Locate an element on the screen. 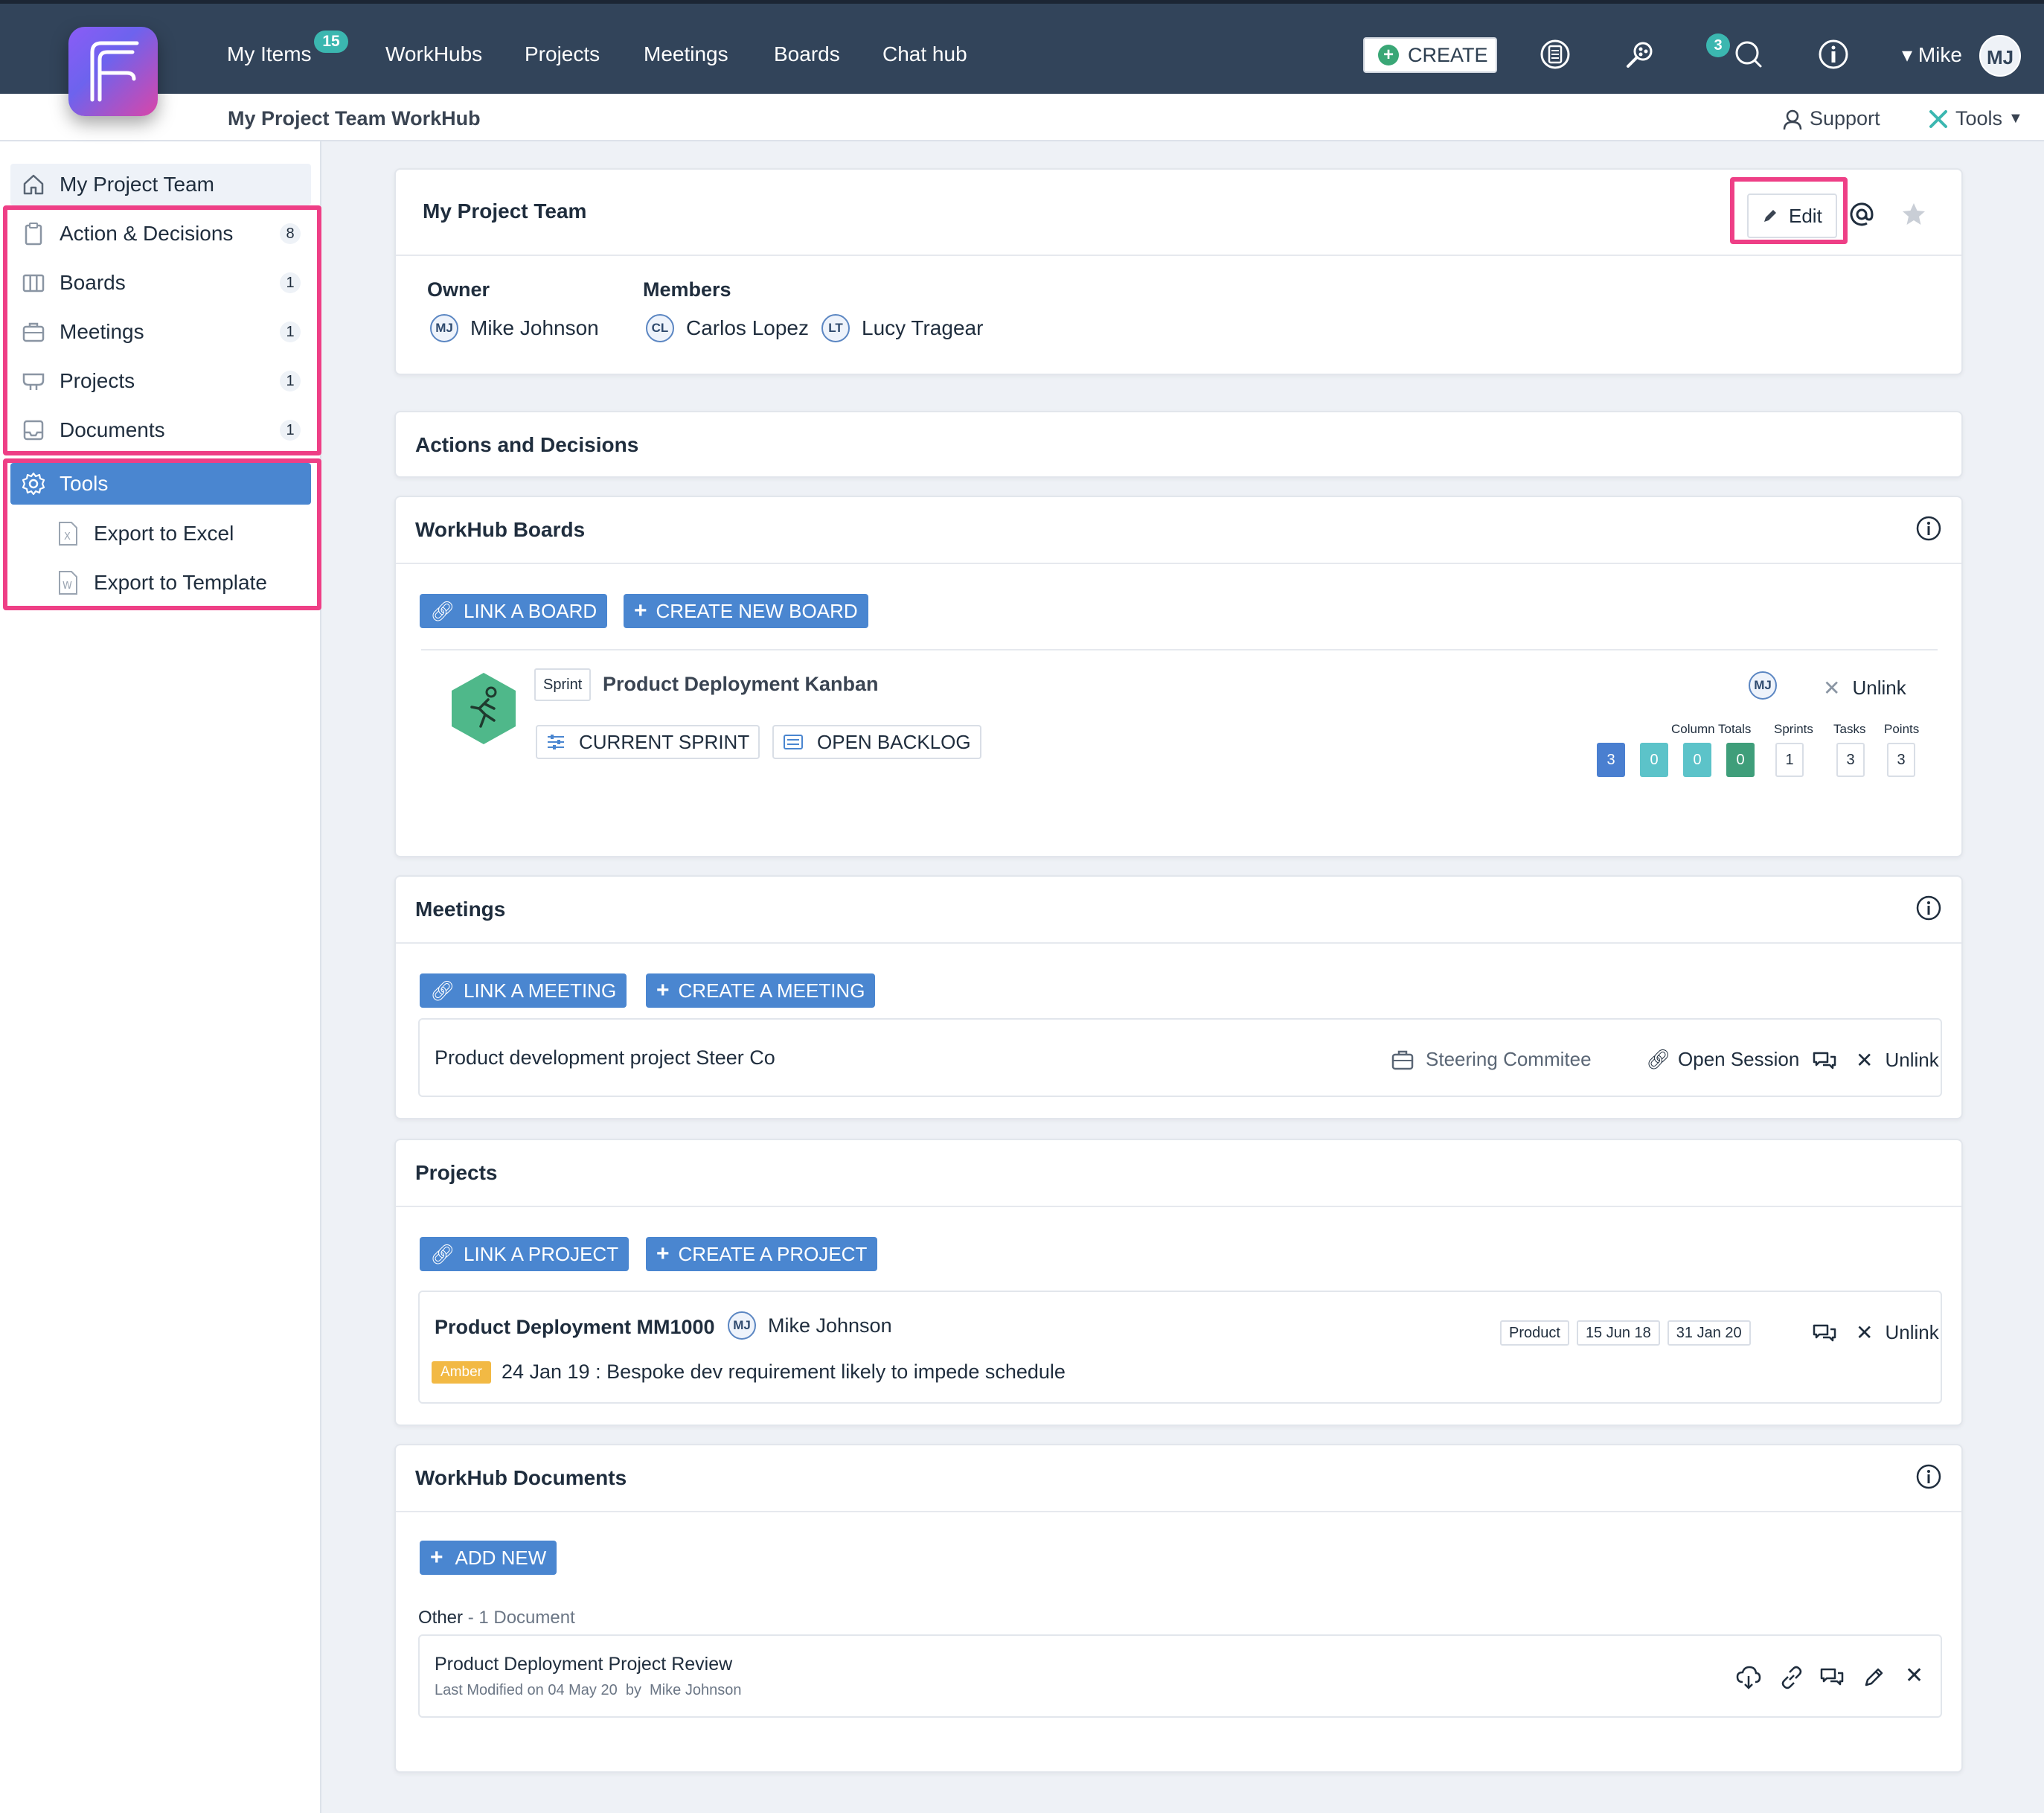 This screenshot has width=2044, height=1813. tasks-label: Tasks is located at coordinates (1849, 729).